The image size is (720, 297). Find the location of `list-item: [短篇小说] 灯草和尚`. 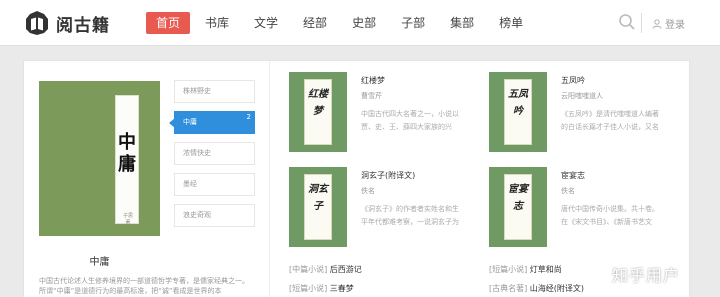

list-item: [短篇小说] 灯草和尚 is located at coordinates (525, 269).